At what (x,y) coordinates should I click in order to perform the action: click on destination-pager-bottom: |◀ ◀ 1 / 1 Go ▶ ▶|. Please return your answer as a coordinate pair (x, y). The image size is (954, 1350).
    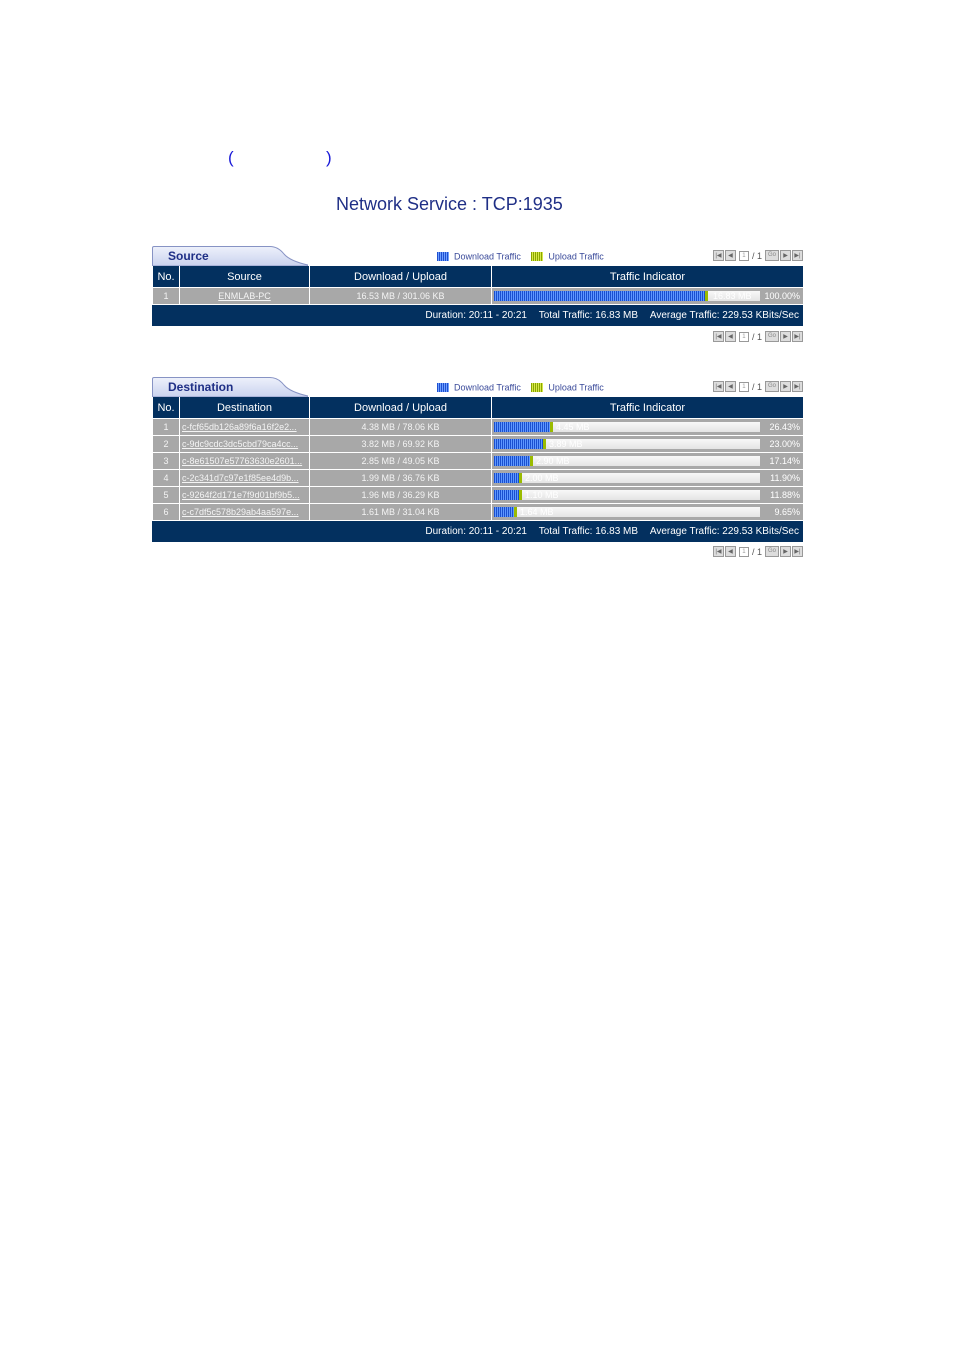
    Looking at the image, I should click on (757, 551).